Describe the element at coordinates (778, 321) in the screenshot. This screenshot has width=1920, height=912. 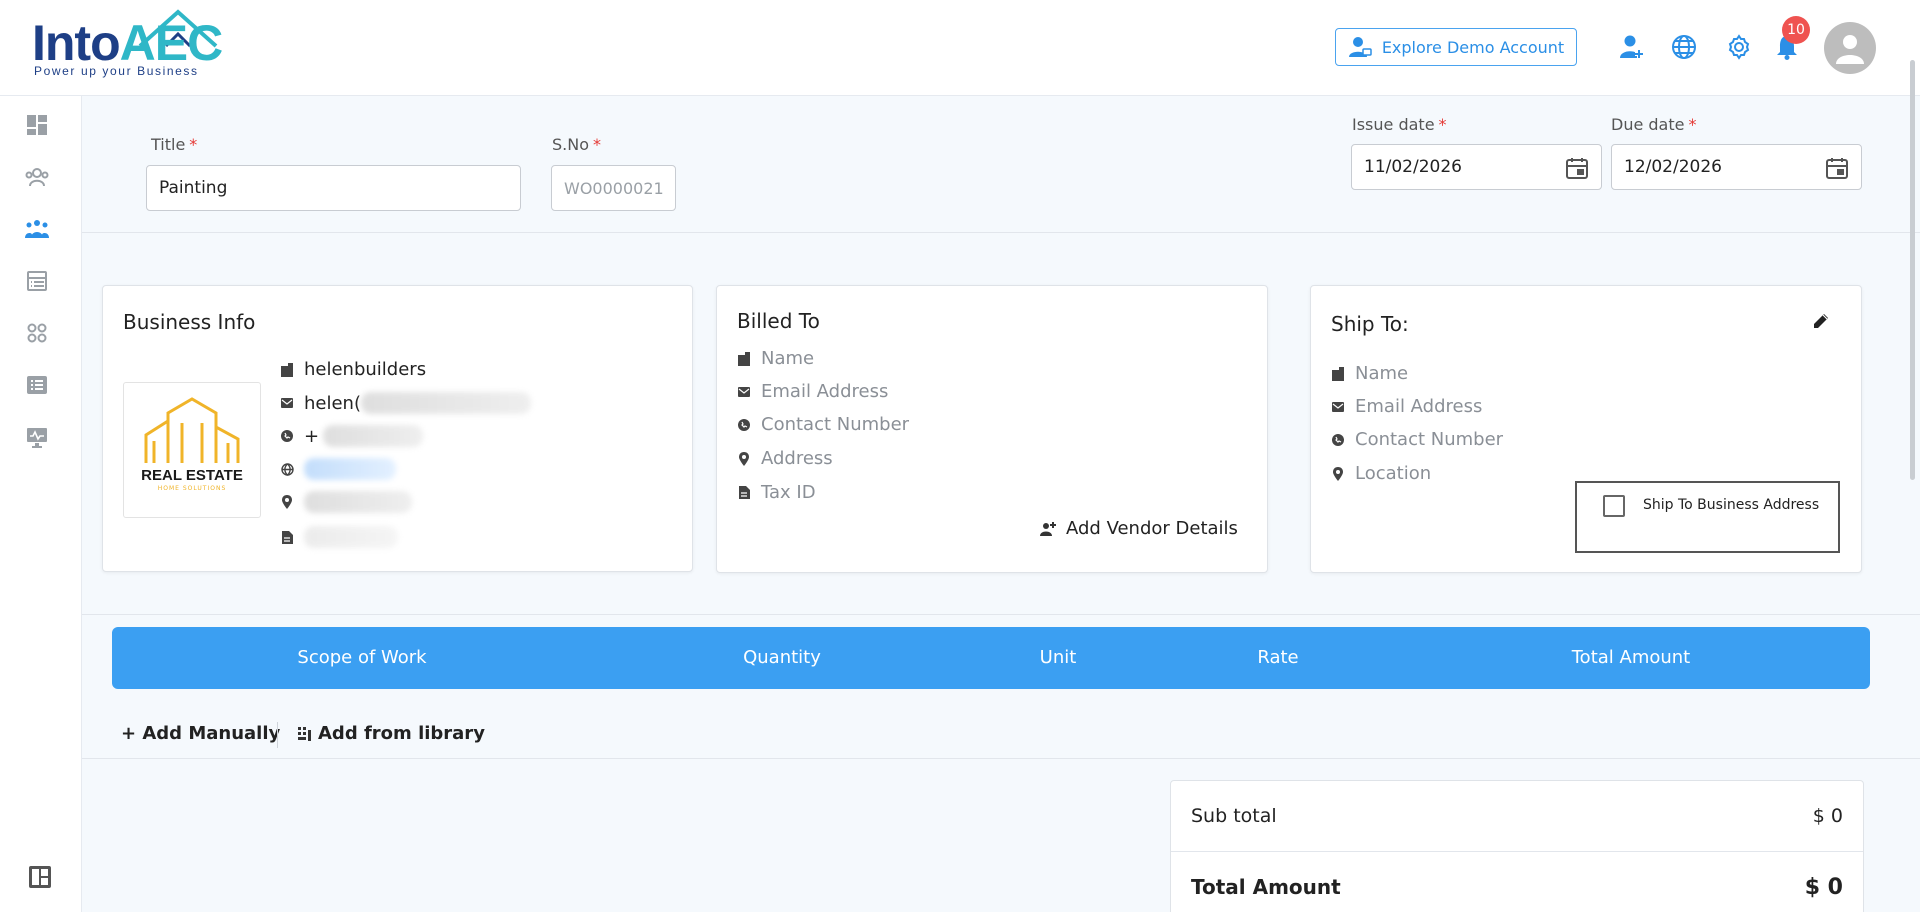
I see `billed-to-heading: Billed To` at that location.